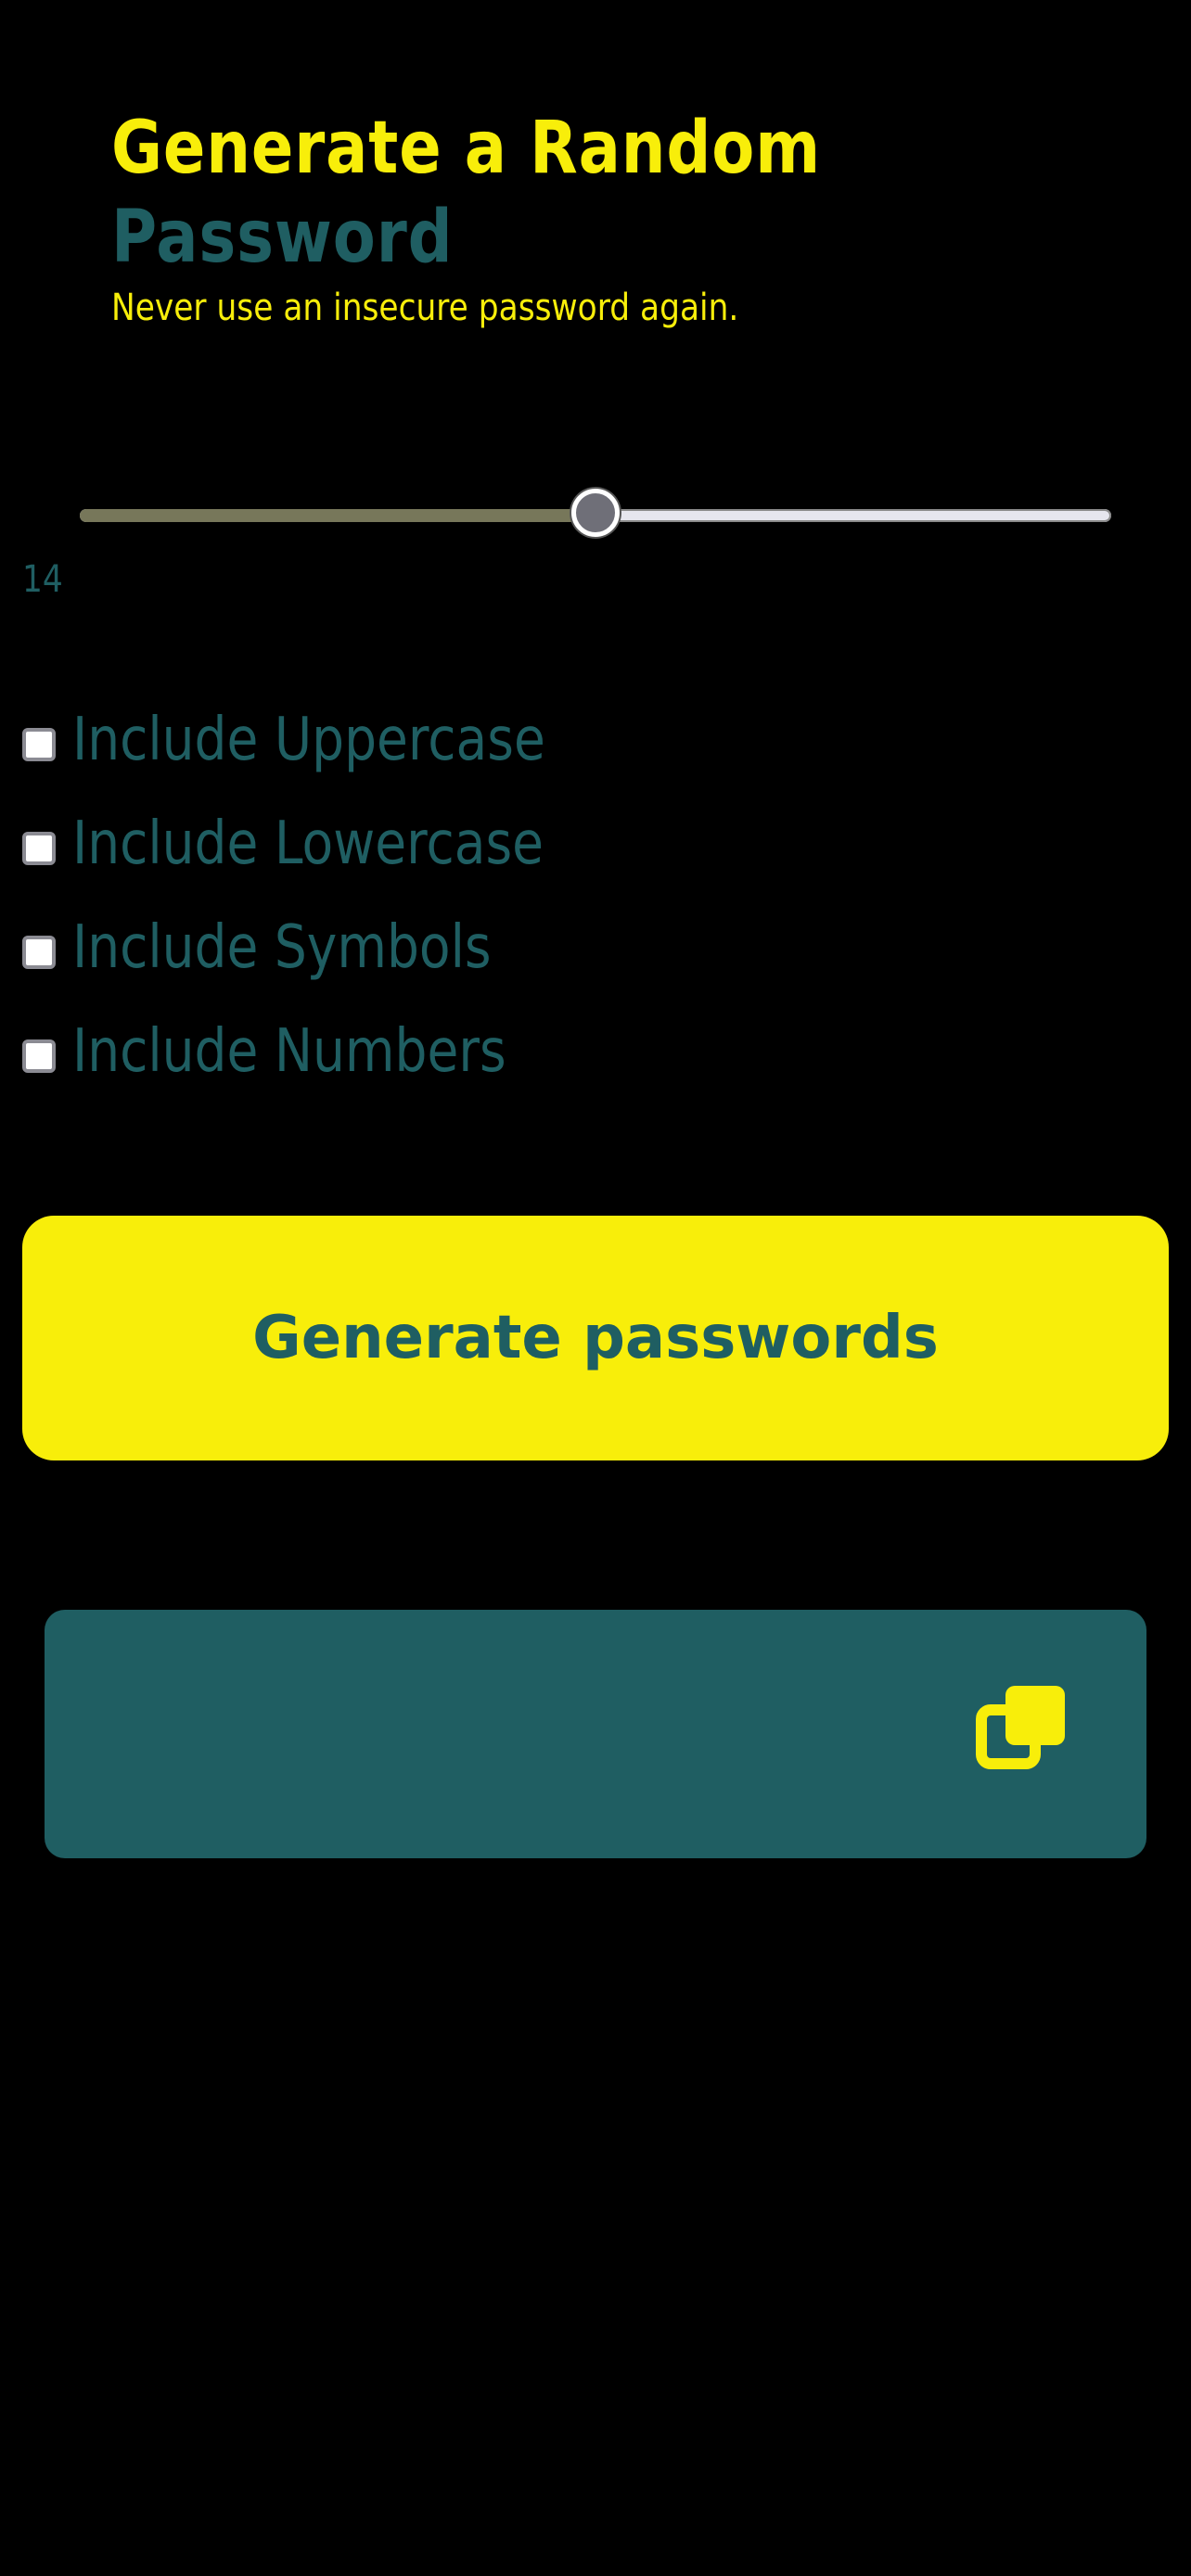 The height and width of the screenshot is (2576, 1191). Describe the element at coordinates (283, 238) in the screenshot. I see `page-title-line2: Password` at that location.